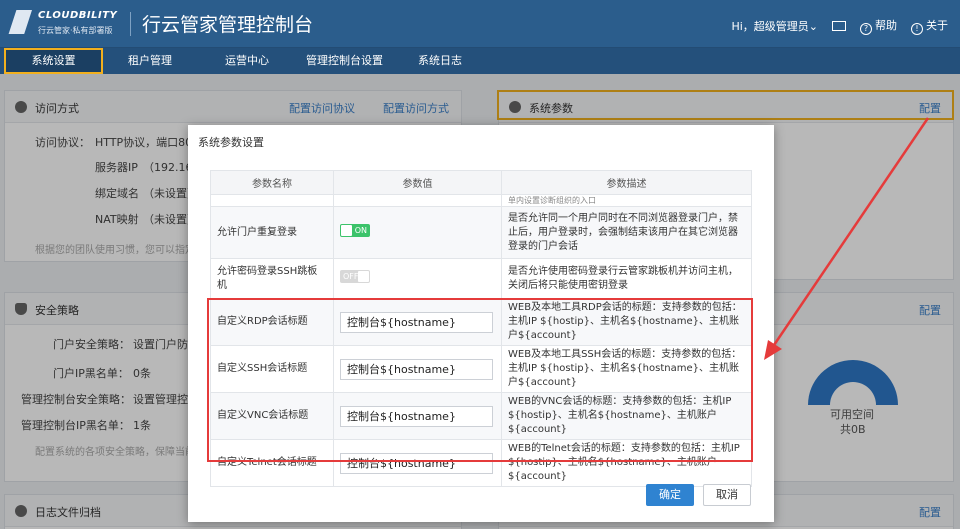  What do you see at coordinates (228, 25) in the screenshot?
I see `app-title: 行云管家管理控制台` at bounding box center [228, 25].